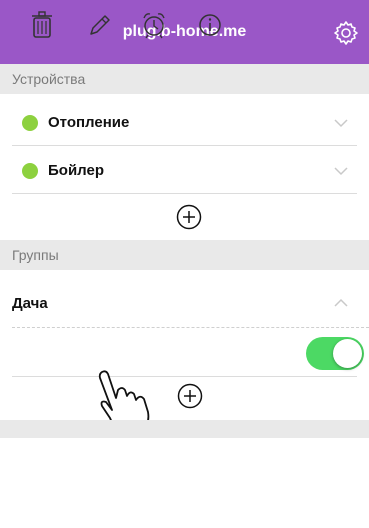 The image size is (369, 528). I want to click on group-toggle-switch, so click(335, 353).